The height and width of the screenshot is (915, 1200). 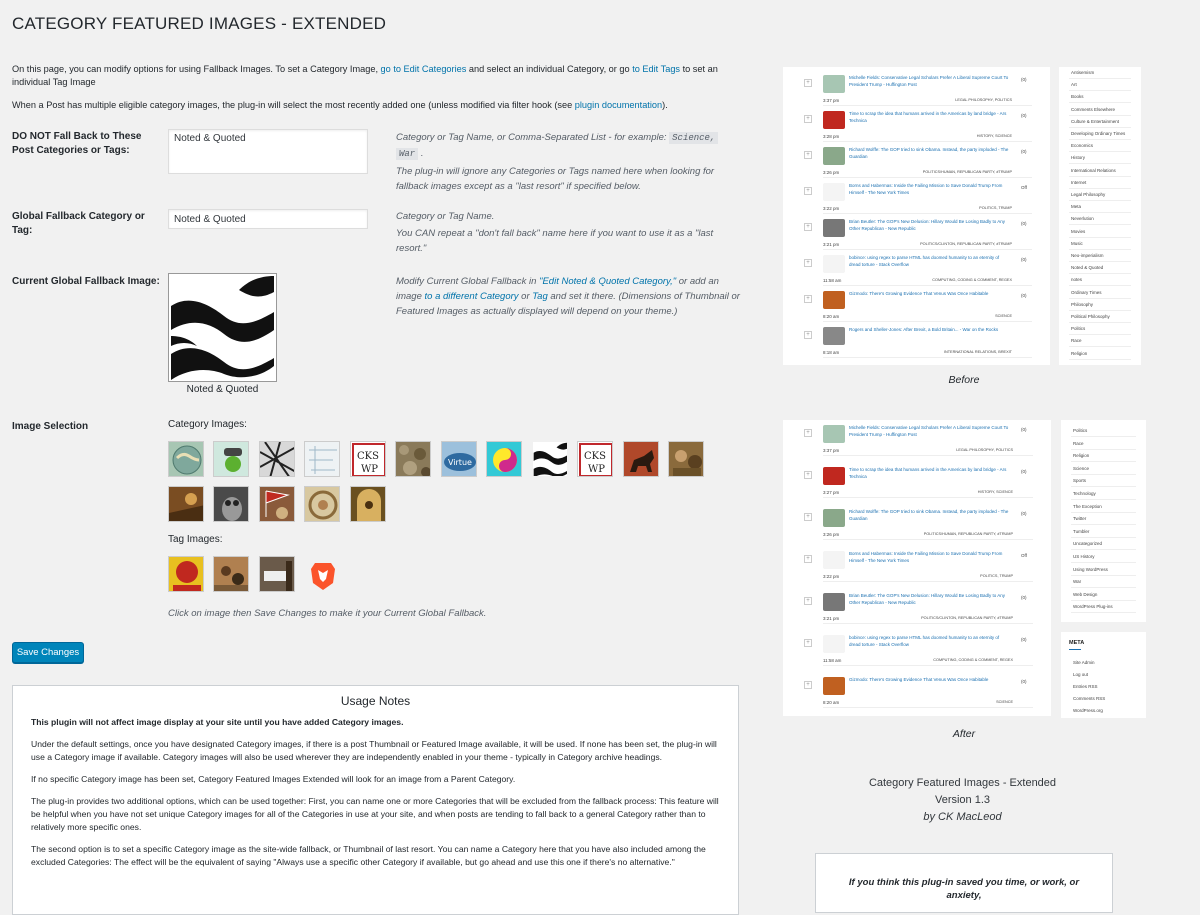 I want to click on svg-text: Virtue, so click(x=460, y=462).